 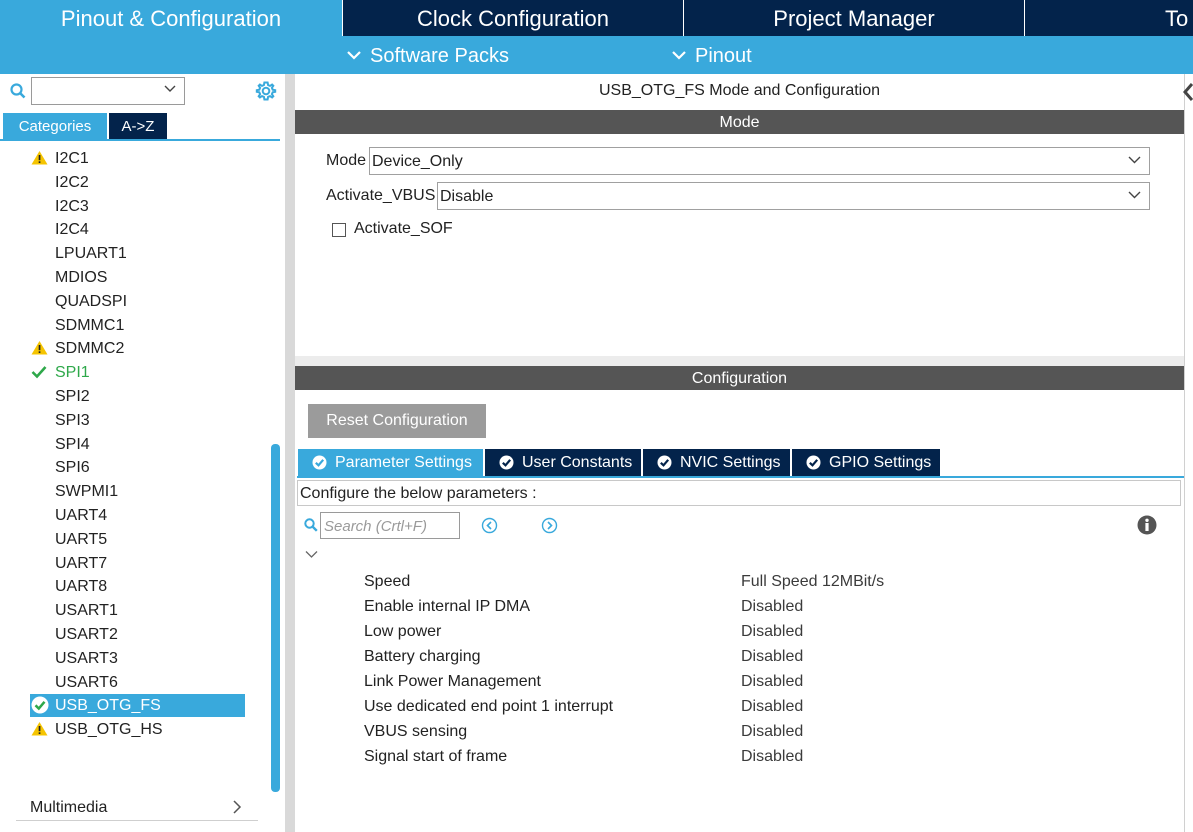 I want to click on search-icon, so click(x=311, y=525).